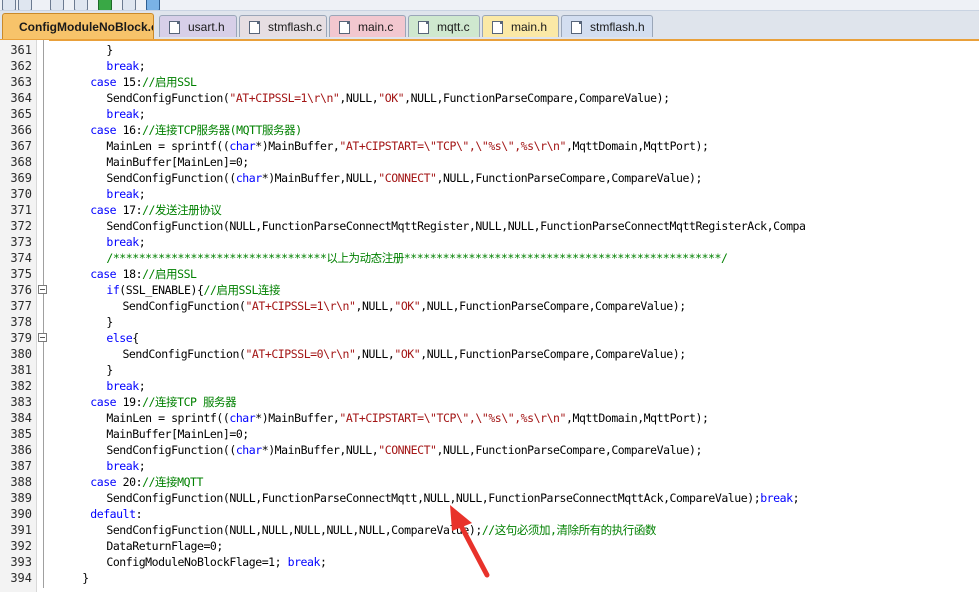  I want to click on code-token: SendConfigFunction(, so click(184, 306).